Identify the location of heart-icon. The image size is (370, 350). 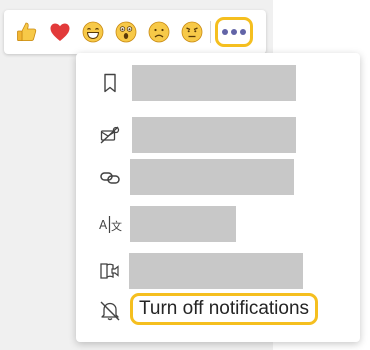
(59, 32).